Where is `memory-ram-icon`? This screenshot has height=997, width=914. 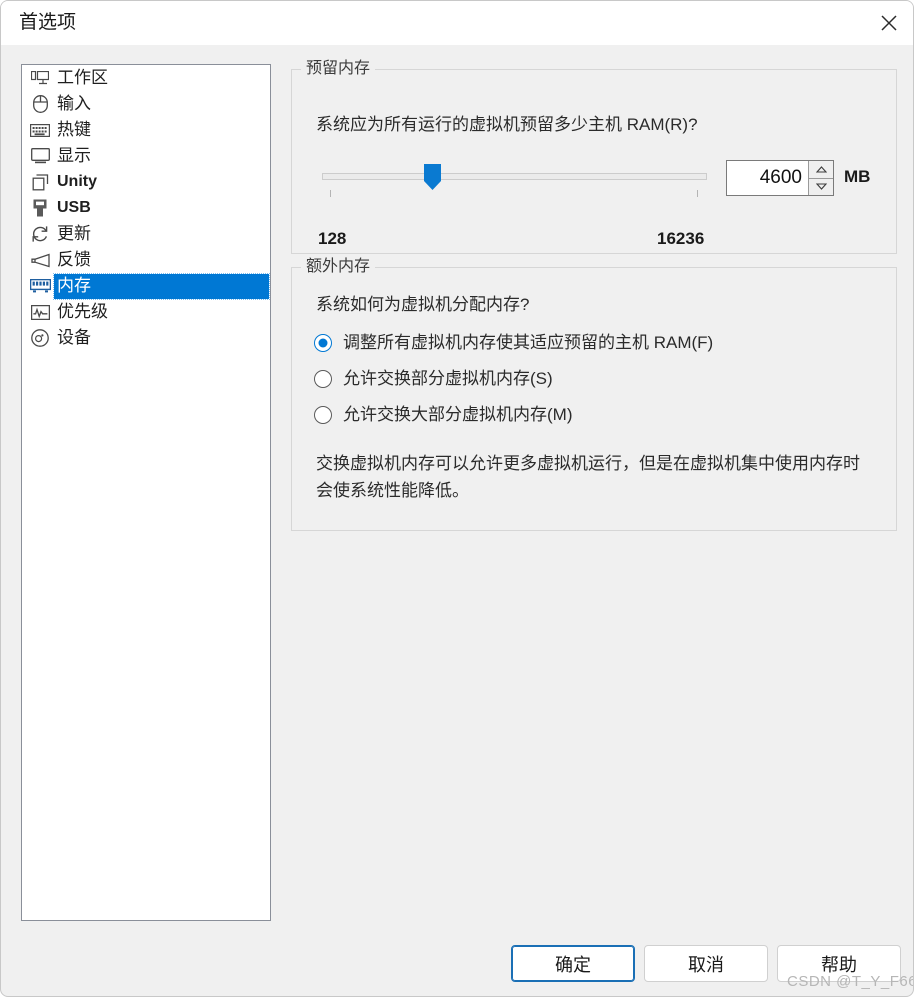
memory-ram-icon is located at coordinates (40, 286).